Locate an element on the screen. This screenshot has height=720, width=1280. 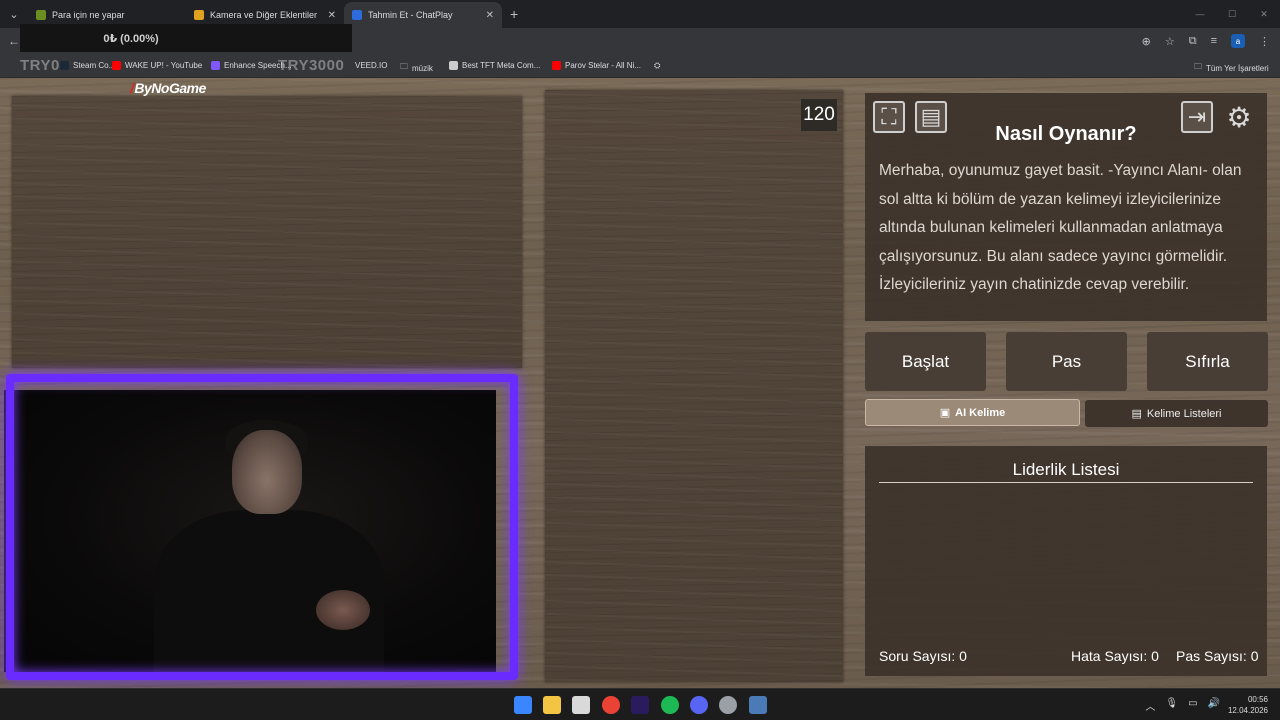
tft-icon is located at coordinates (453, 65).